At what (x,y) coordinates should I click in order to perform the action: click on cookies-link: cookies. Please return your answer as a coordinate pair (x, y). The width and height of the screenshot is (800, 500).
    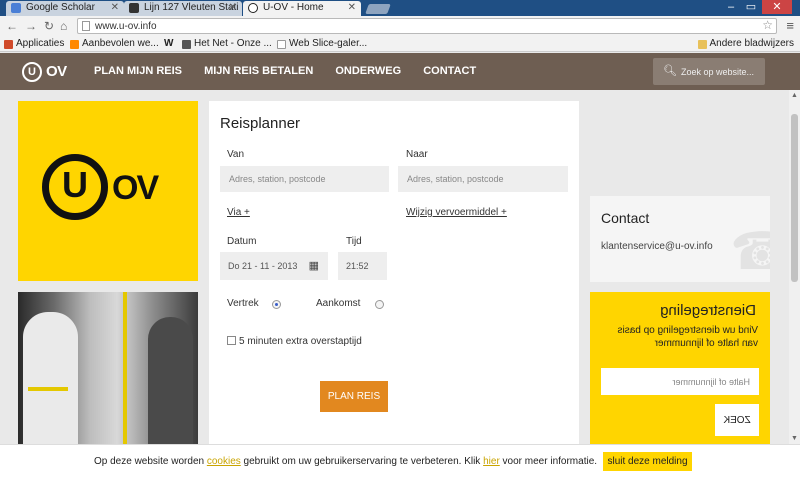
    Looking at the image, I should click on (224, 461).